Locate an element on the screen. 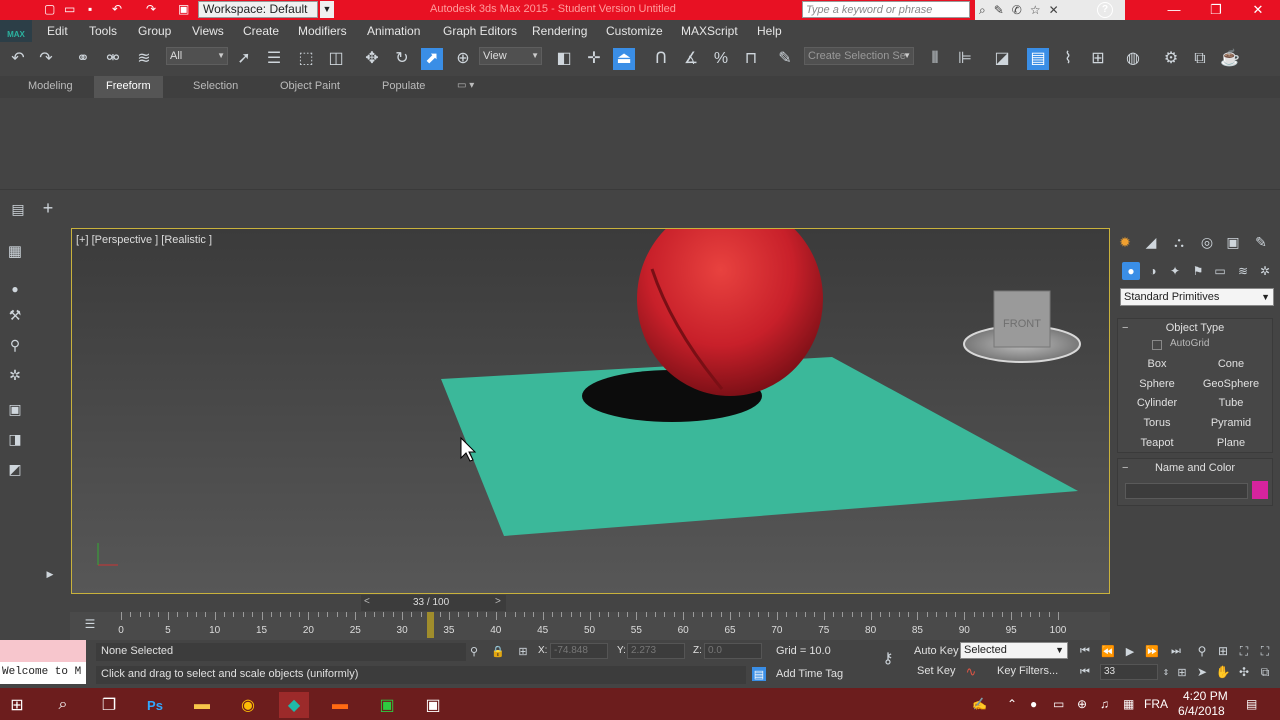  play-expand-icon: ▶ is located at coordinates (50, 574).